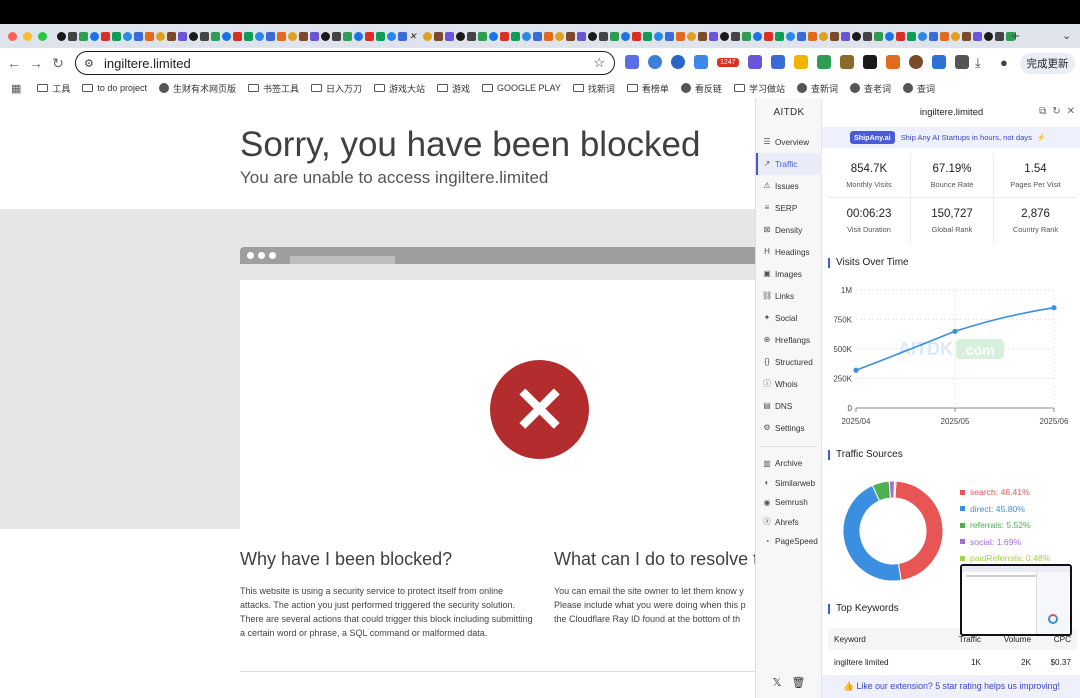  I want to click on bookmark-item: to do project, so click(114, 88).